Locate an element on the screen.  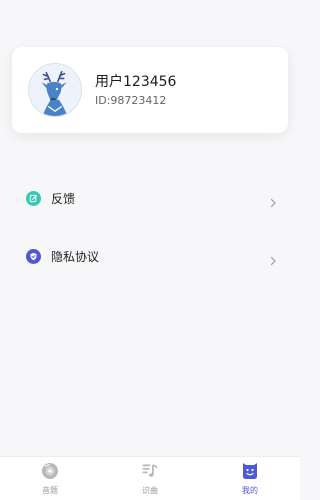
nav-item-recognize: 识曲 is located at coordinates (150, 478).